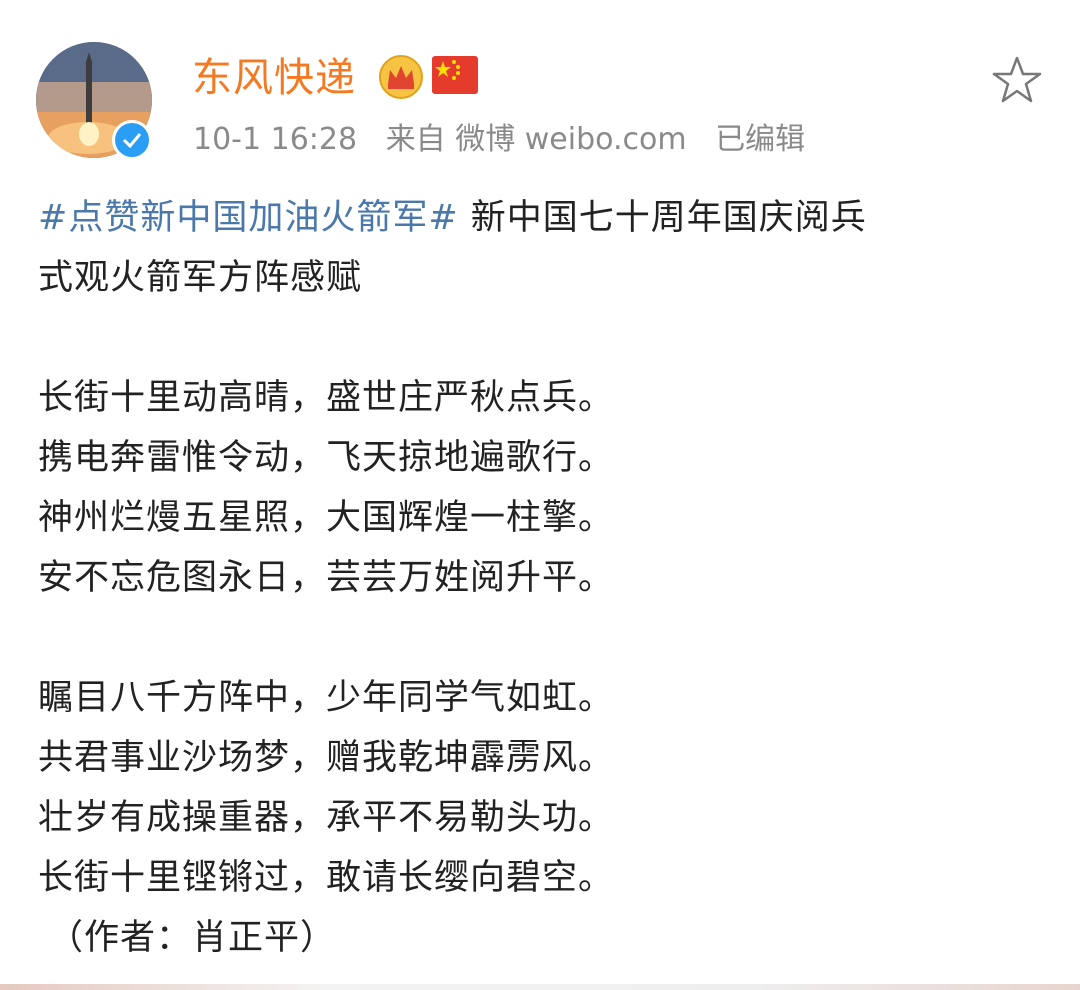 The image size is (1080, 990). Describe the element at coordinates (132, 140) in the screenshot. I see `verified-icon` at that location.